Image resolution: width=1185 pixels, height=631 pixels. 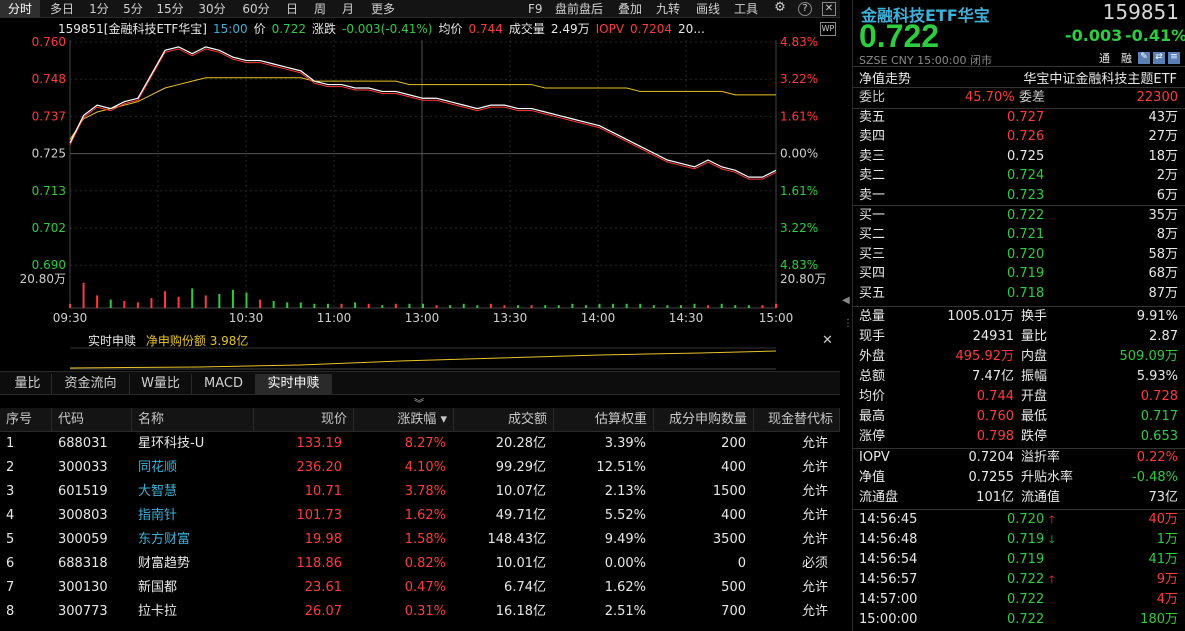 What do you see at coordinates (780, 8) in the screenshot?
I see `gear-icon: ⚙` at bounding box center [780, 8].